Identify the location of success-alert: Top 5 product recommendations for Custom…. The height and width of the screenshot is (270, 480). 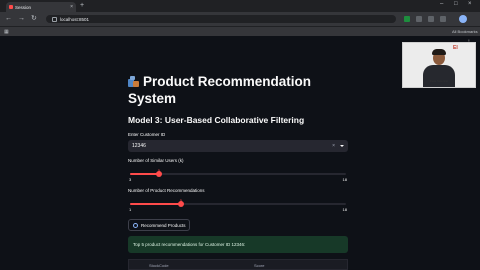
(238, 244).